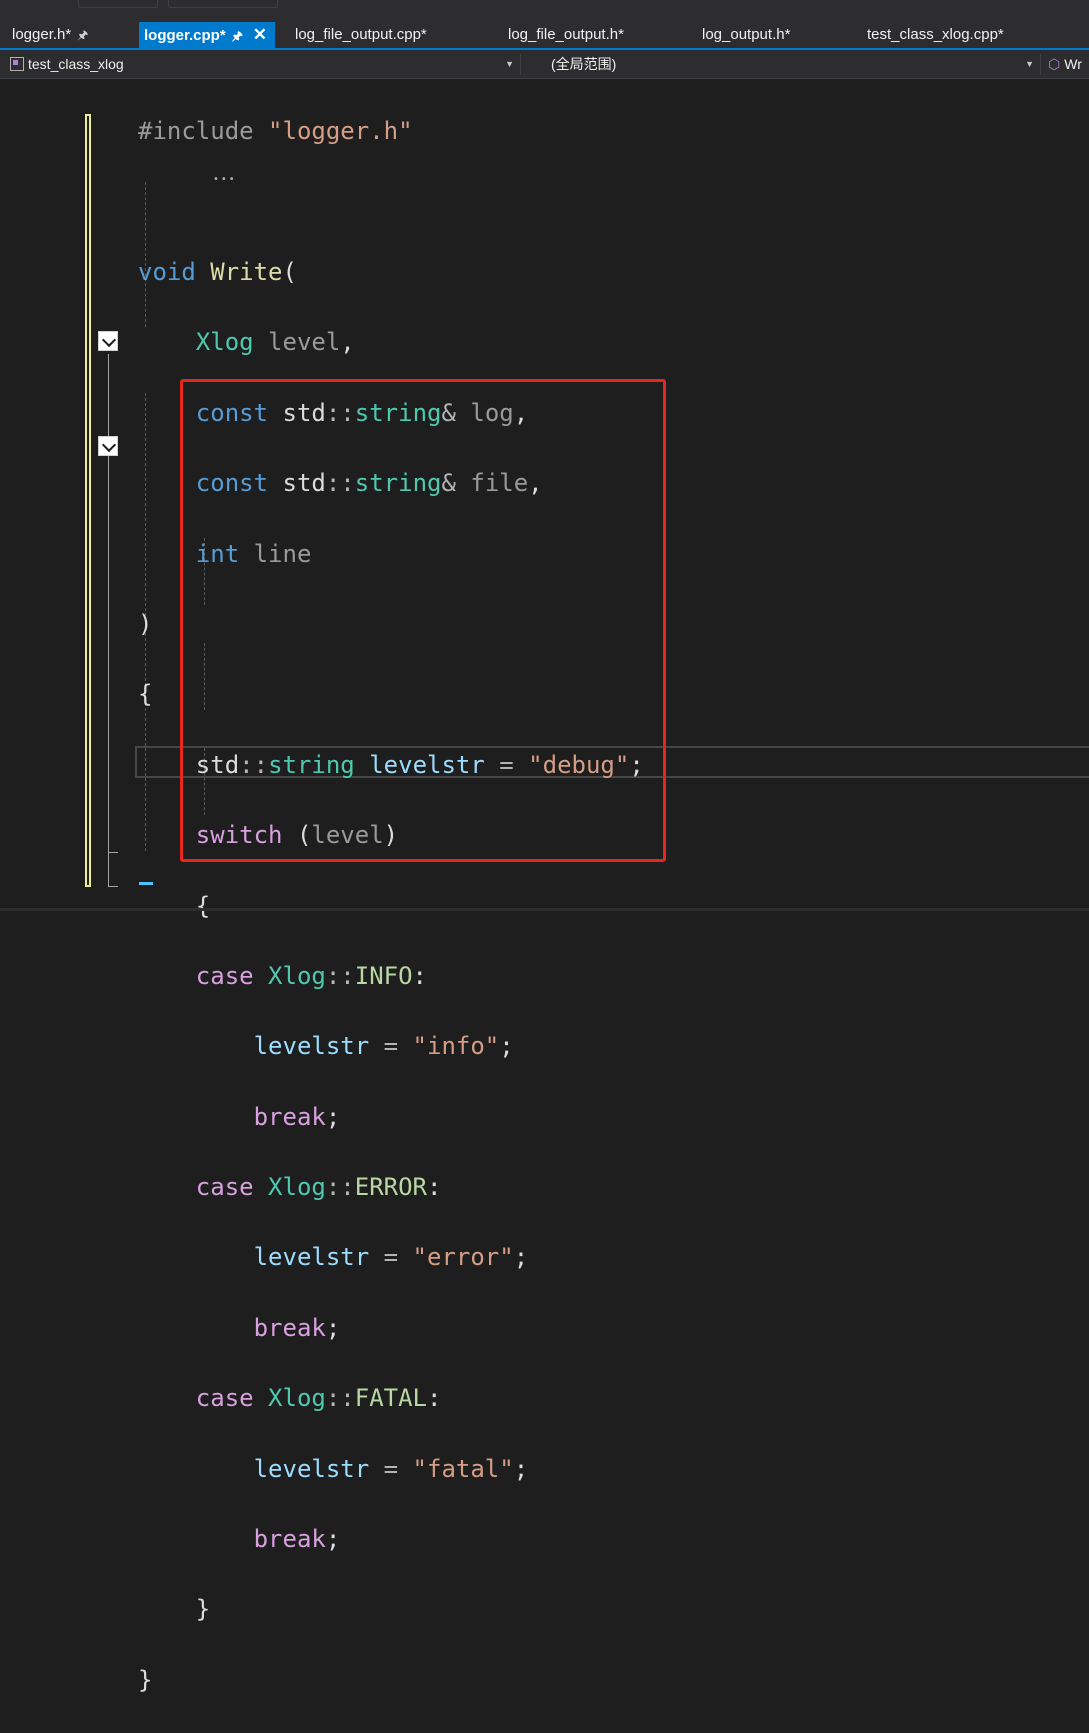 This screenshot has height=1733, width=1089. I want to click on code-line: levelstr = "info";, so click(383, 1046).